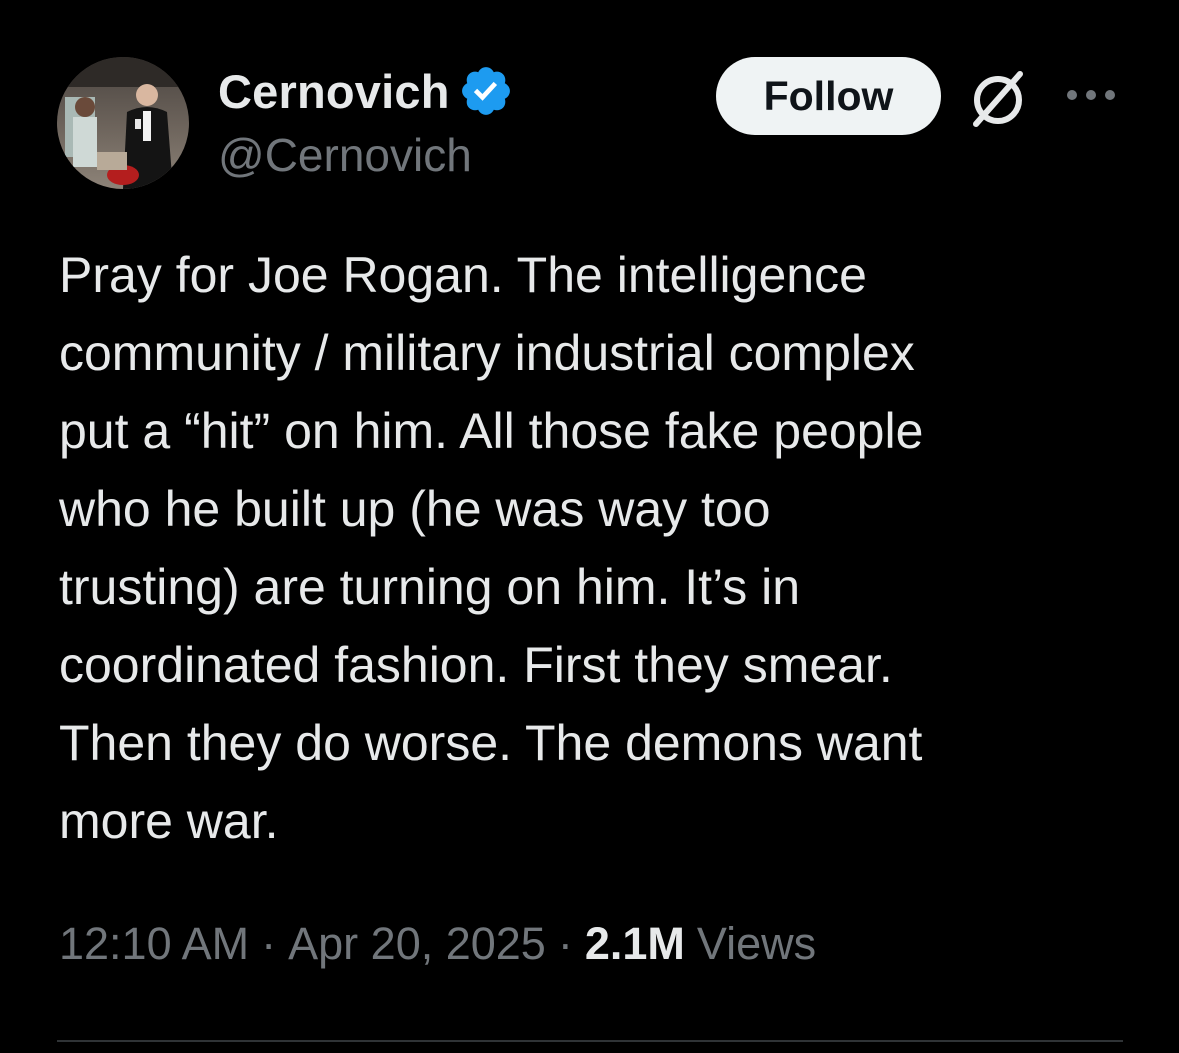  What do you see at coordinates (635, 944) in the screenshot?
I see `views-count: 2.1M` at bounding box center [635, 944].